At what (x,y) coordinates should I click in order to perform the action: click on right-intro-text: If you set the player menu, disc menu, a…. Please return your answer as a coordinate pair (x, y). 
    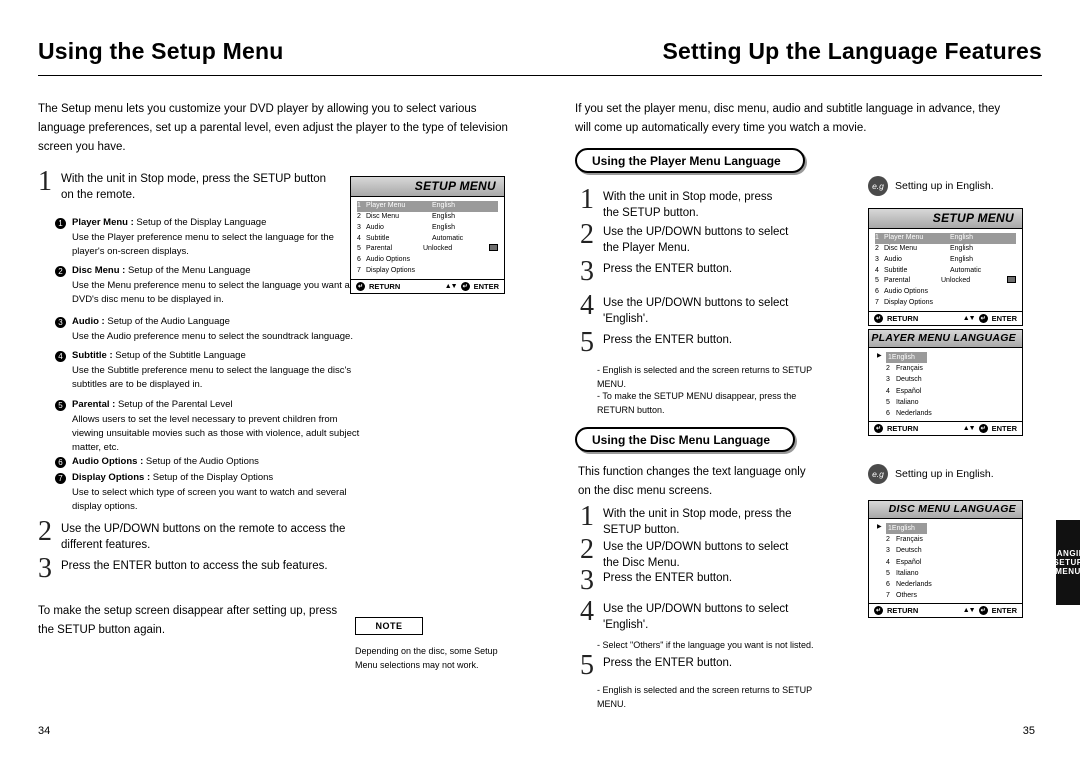
    Looking at the image, I should click on (788, 118).